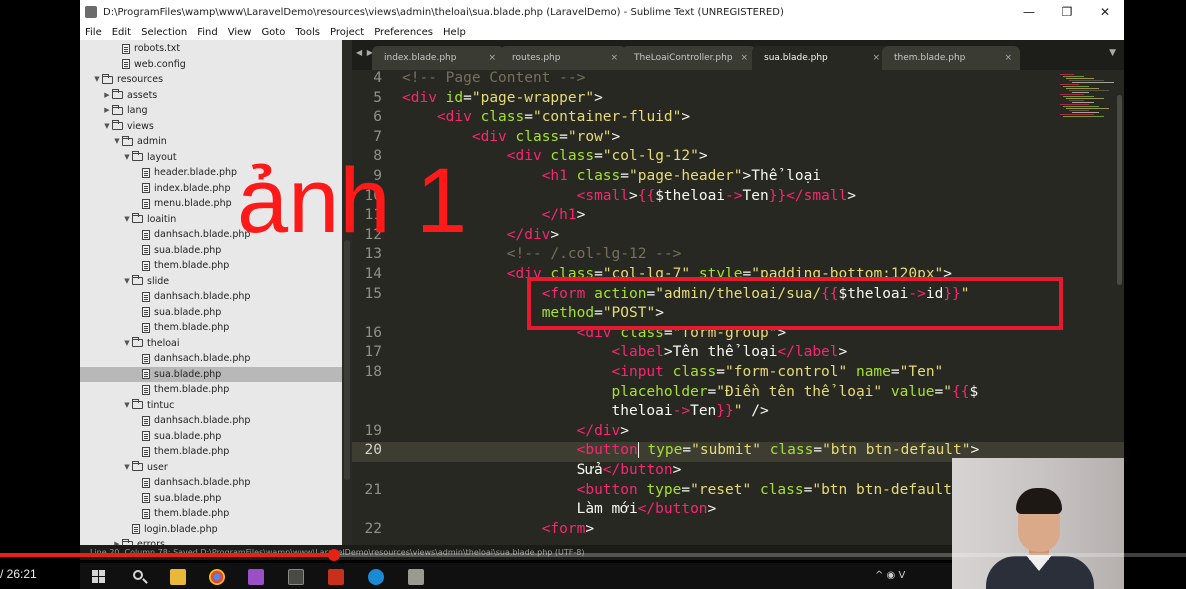 The image size is (1186, 589). Describe the element at coordinates (625, 352) in the screenshot. I see `code-line: <label>Tên thể loại</label>` at that location.